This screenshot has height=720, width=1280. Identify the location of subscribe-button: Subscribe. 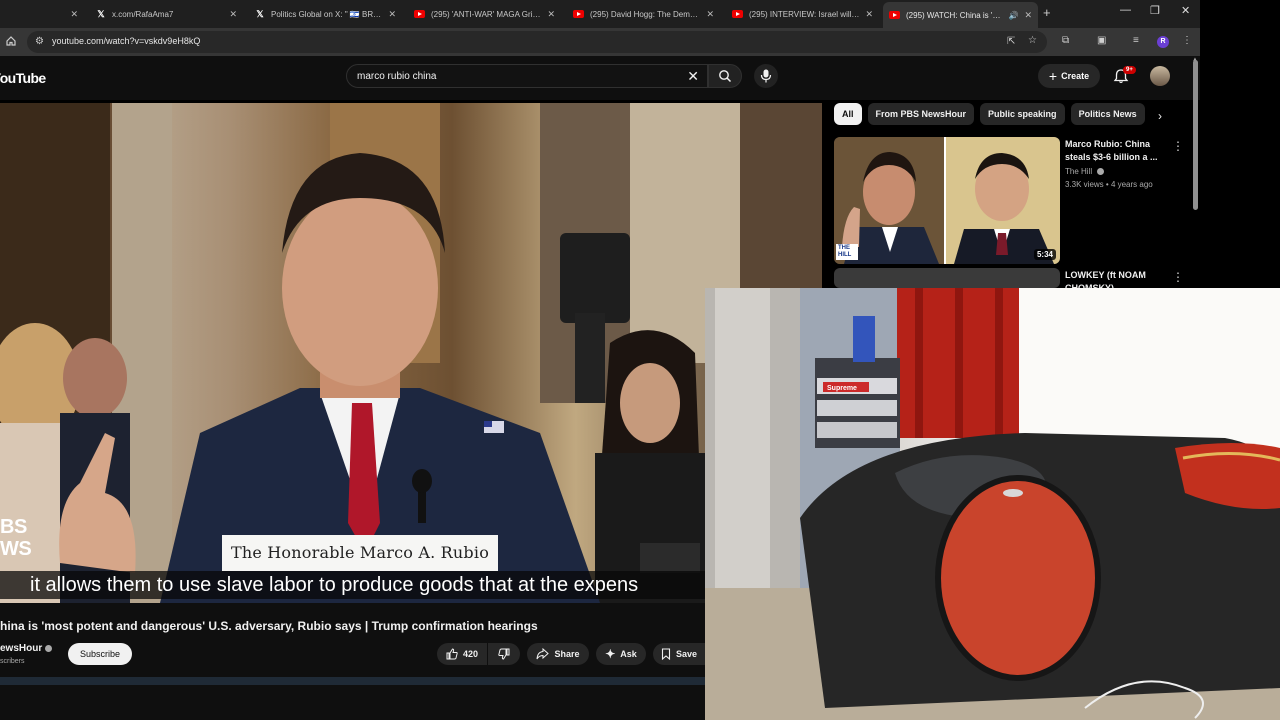
(100, 654).